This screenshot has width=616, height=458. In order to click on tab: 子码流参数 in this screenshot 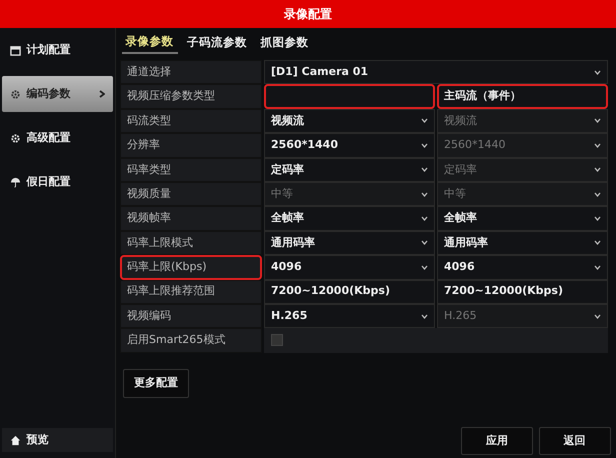, I will do `click(217, 42)`.